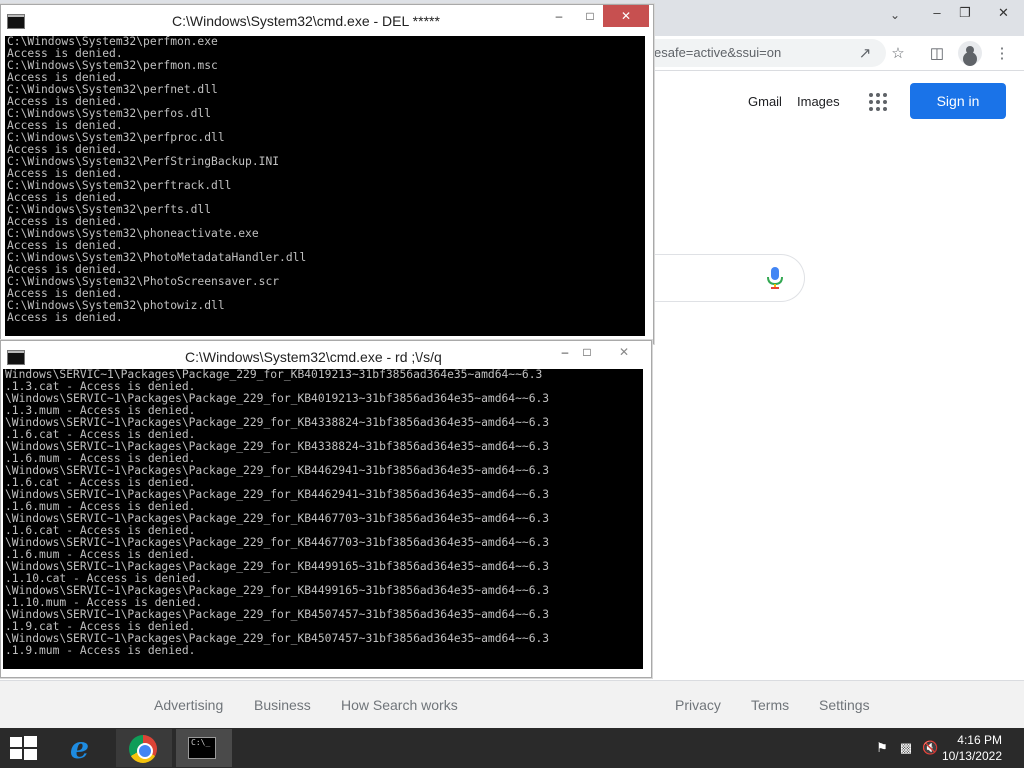  Describe the element at coordinates (906, 748) in the screenshot. I see `network-icon: ▩` at that location.